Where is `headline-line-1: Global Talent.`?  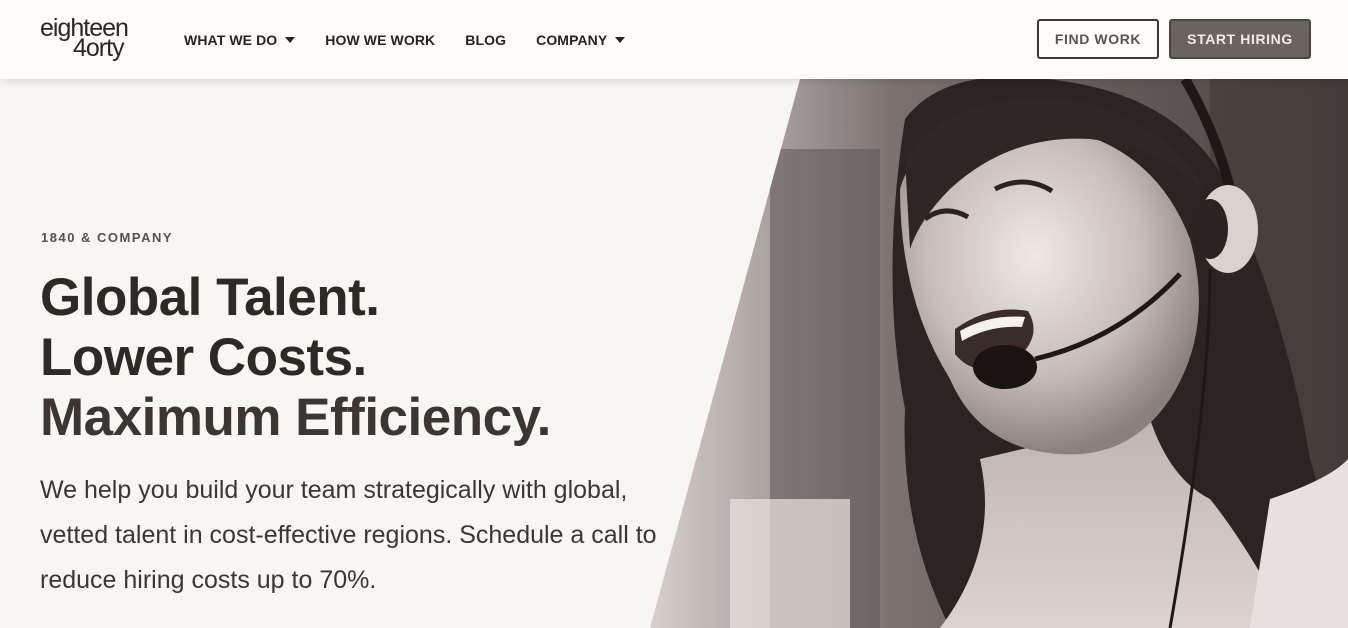 headline-line-1: Global Talent. is located at coordinates (210, 297).